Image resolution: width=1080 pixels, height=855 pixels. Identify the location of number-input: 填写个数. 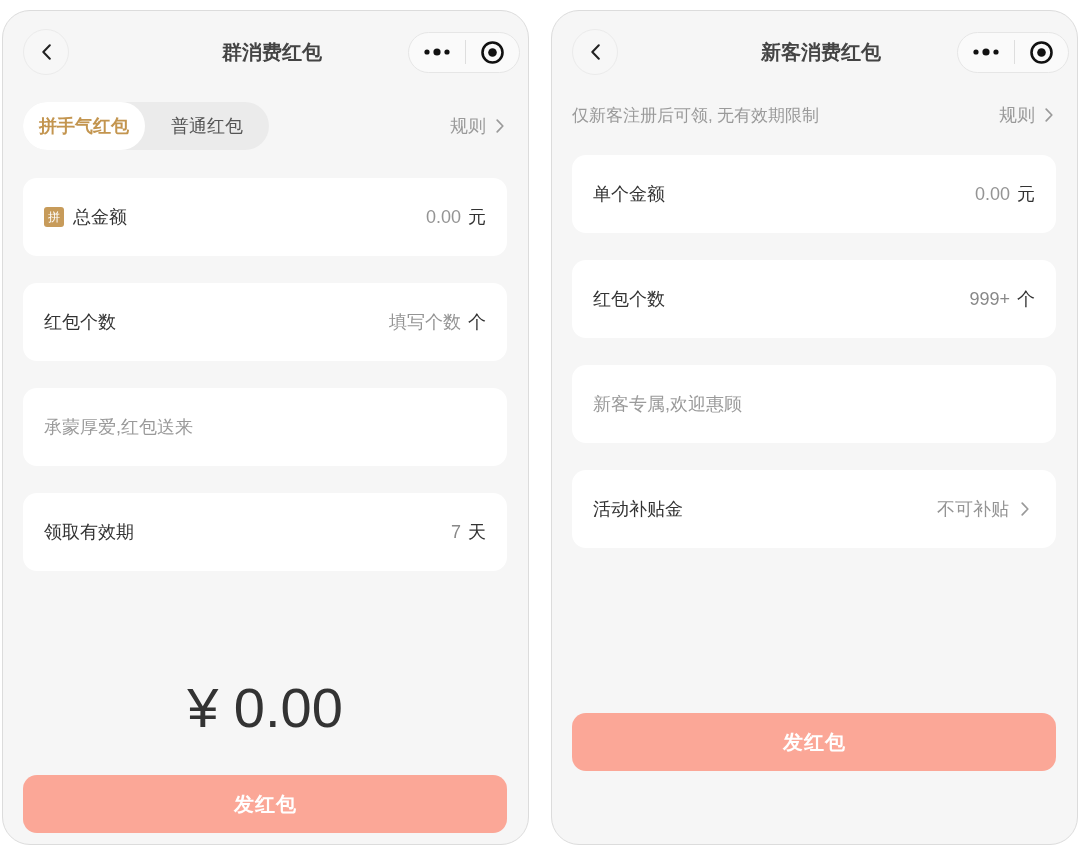
(425, 322).